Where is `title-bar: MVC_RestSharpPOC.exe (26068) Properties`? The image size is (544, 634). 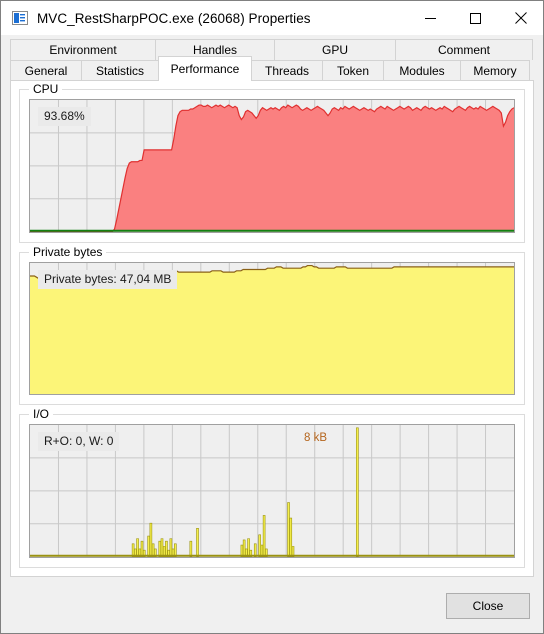
title-bar: MVC_RestSharpPOC.exe (26068) Properties is located at coordinates (272, 18).